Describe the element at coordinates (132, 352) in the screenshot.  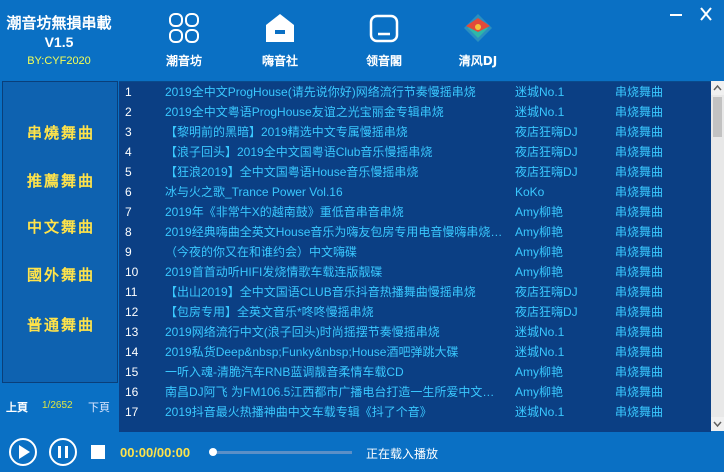
I see `song-number: 14` at that location.